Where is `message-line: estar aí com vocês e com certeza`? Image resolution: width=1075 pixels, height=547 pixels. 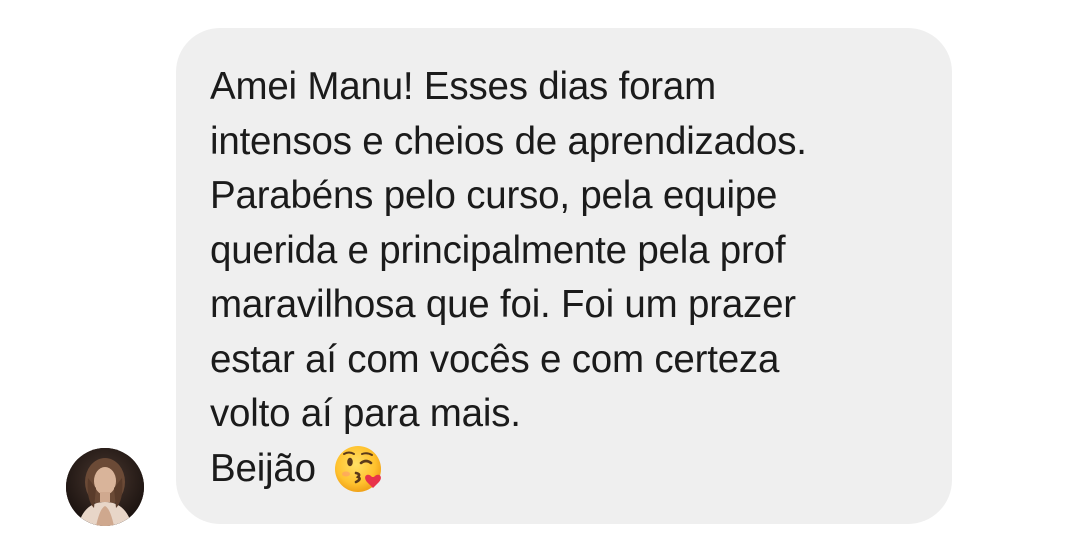 message-line: estar aí com vocês e com certeza is located at coordinates (495, 359).